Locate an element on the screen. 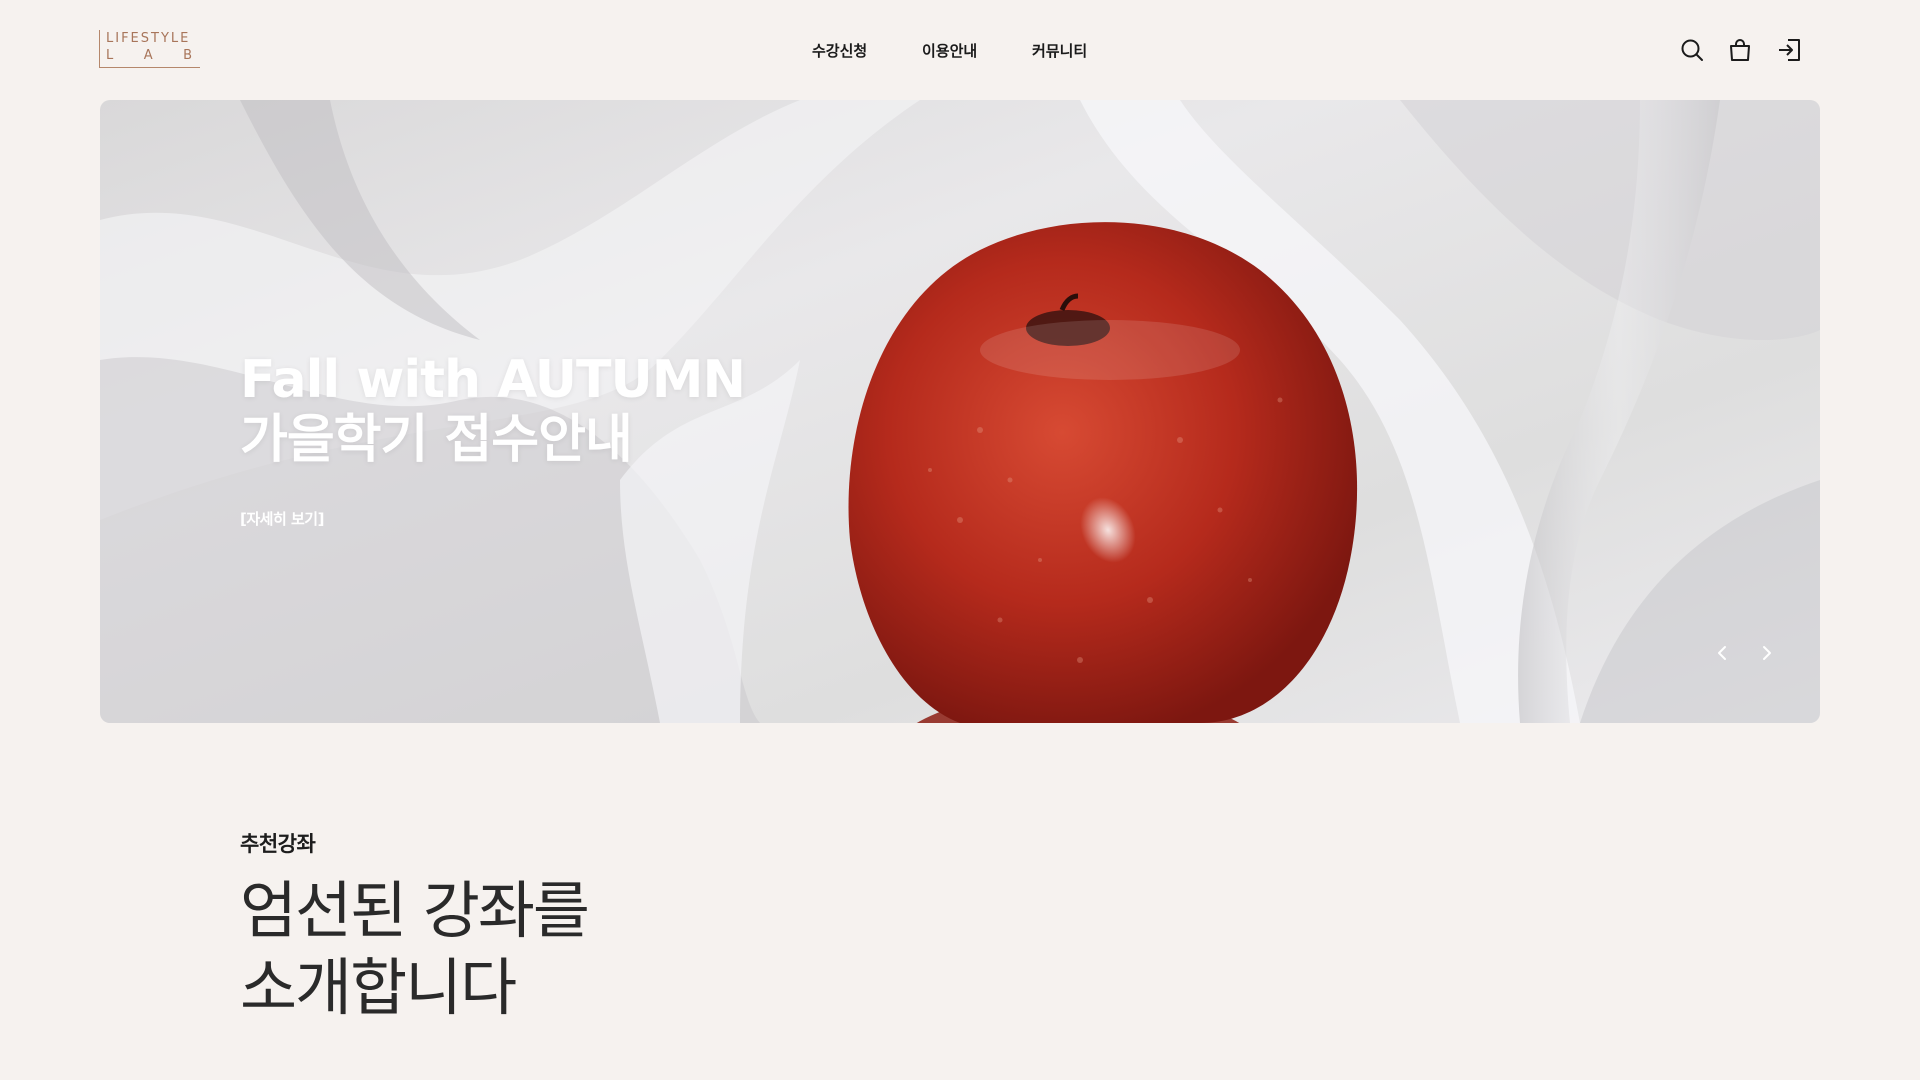  logo-letter: B is located at coordinates (188, 55).